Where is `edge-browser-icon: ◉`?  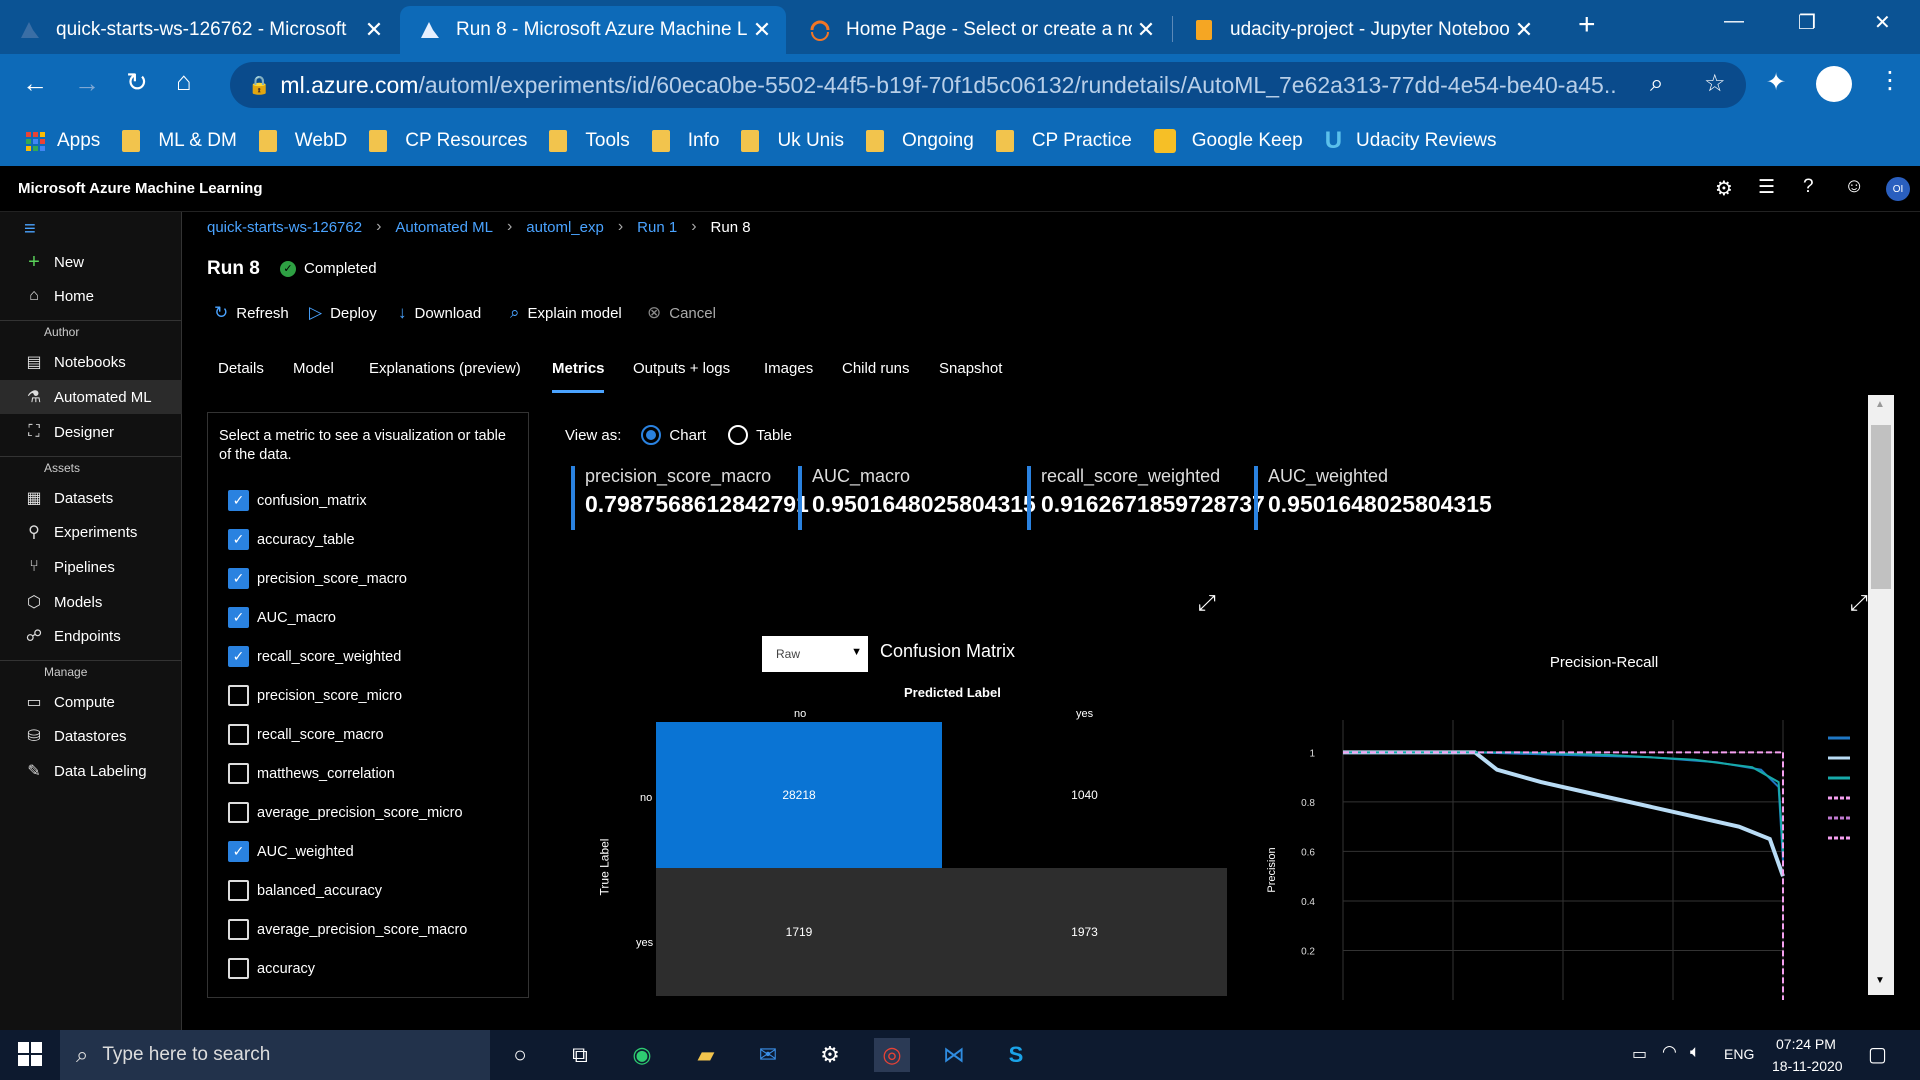 edge-browser-icon: ◉ is located at coordinates (642, 1055).